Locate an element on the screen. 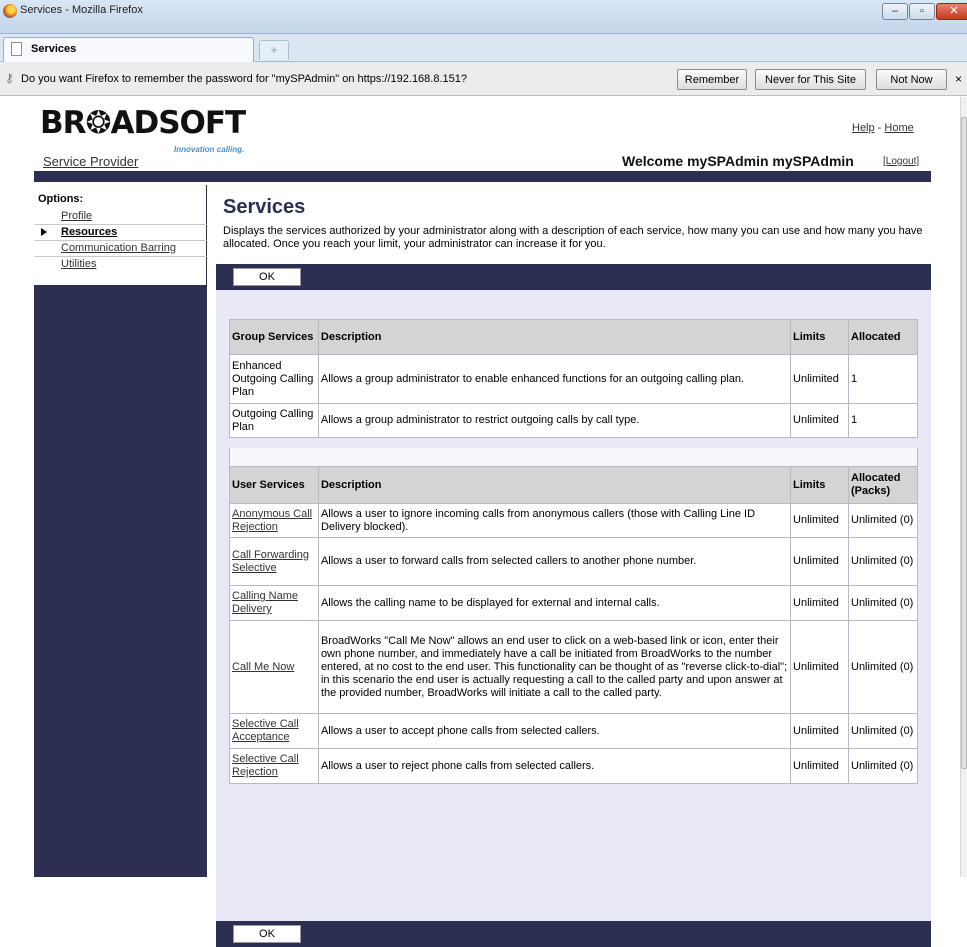 Image resolution: width=967 pixels, height=947 pixels. service-link: Selective Call Rejection is located at coordinates (265, 765).